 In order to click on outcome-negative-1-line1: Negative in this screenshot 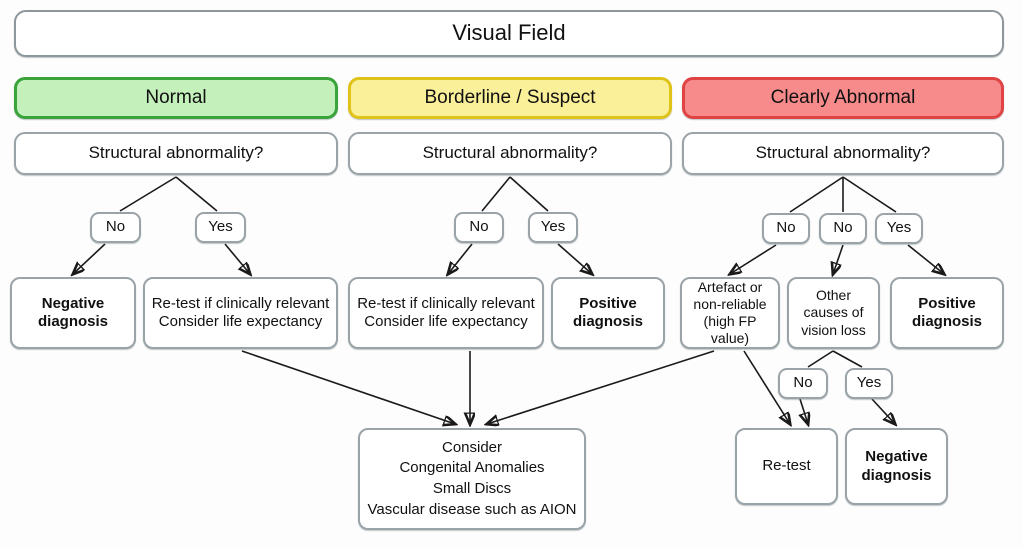, I will do `click(73, 303)`.